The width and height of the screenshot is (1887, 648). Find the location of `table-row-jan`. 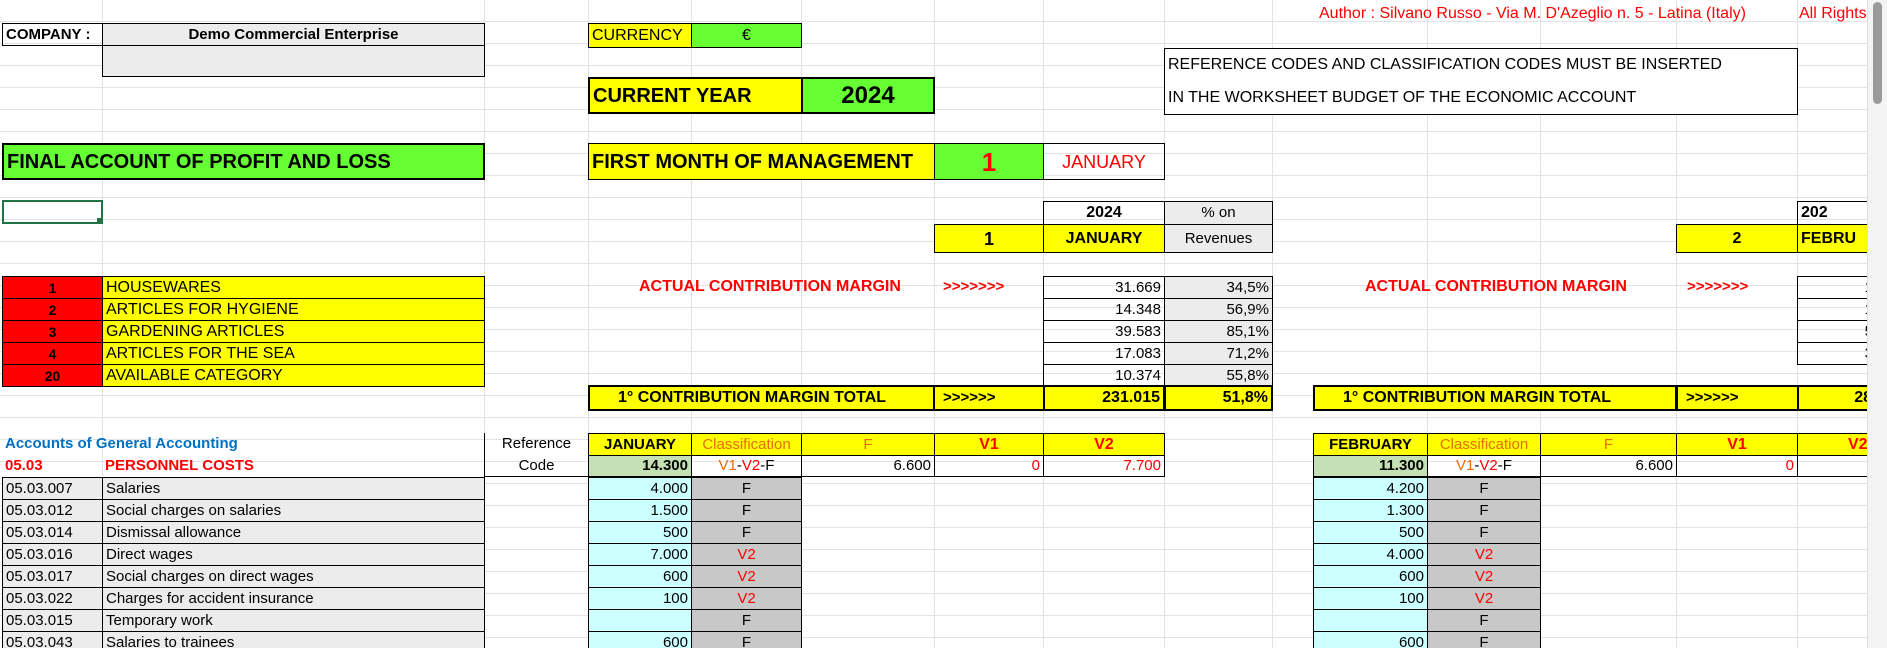

table-row-jan is located at coordinates (640, 620).